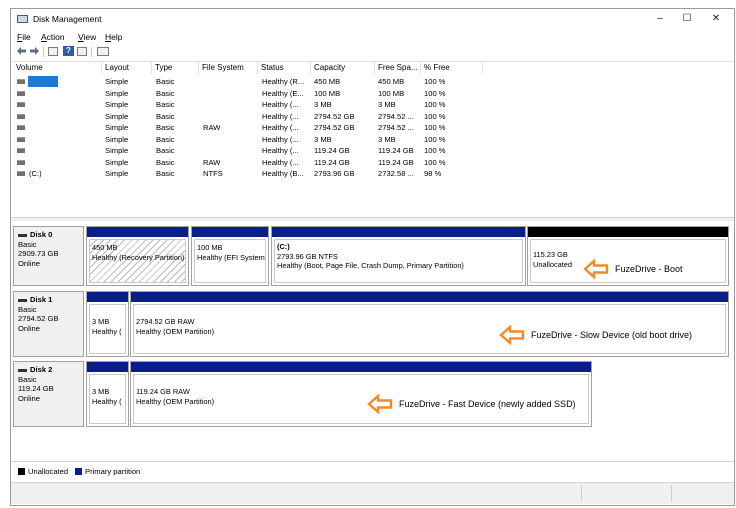 The image size is (736, 508). Describe the element at coordinates (716, 19) in the screenshot. I see `close-button: ✕` at that location.